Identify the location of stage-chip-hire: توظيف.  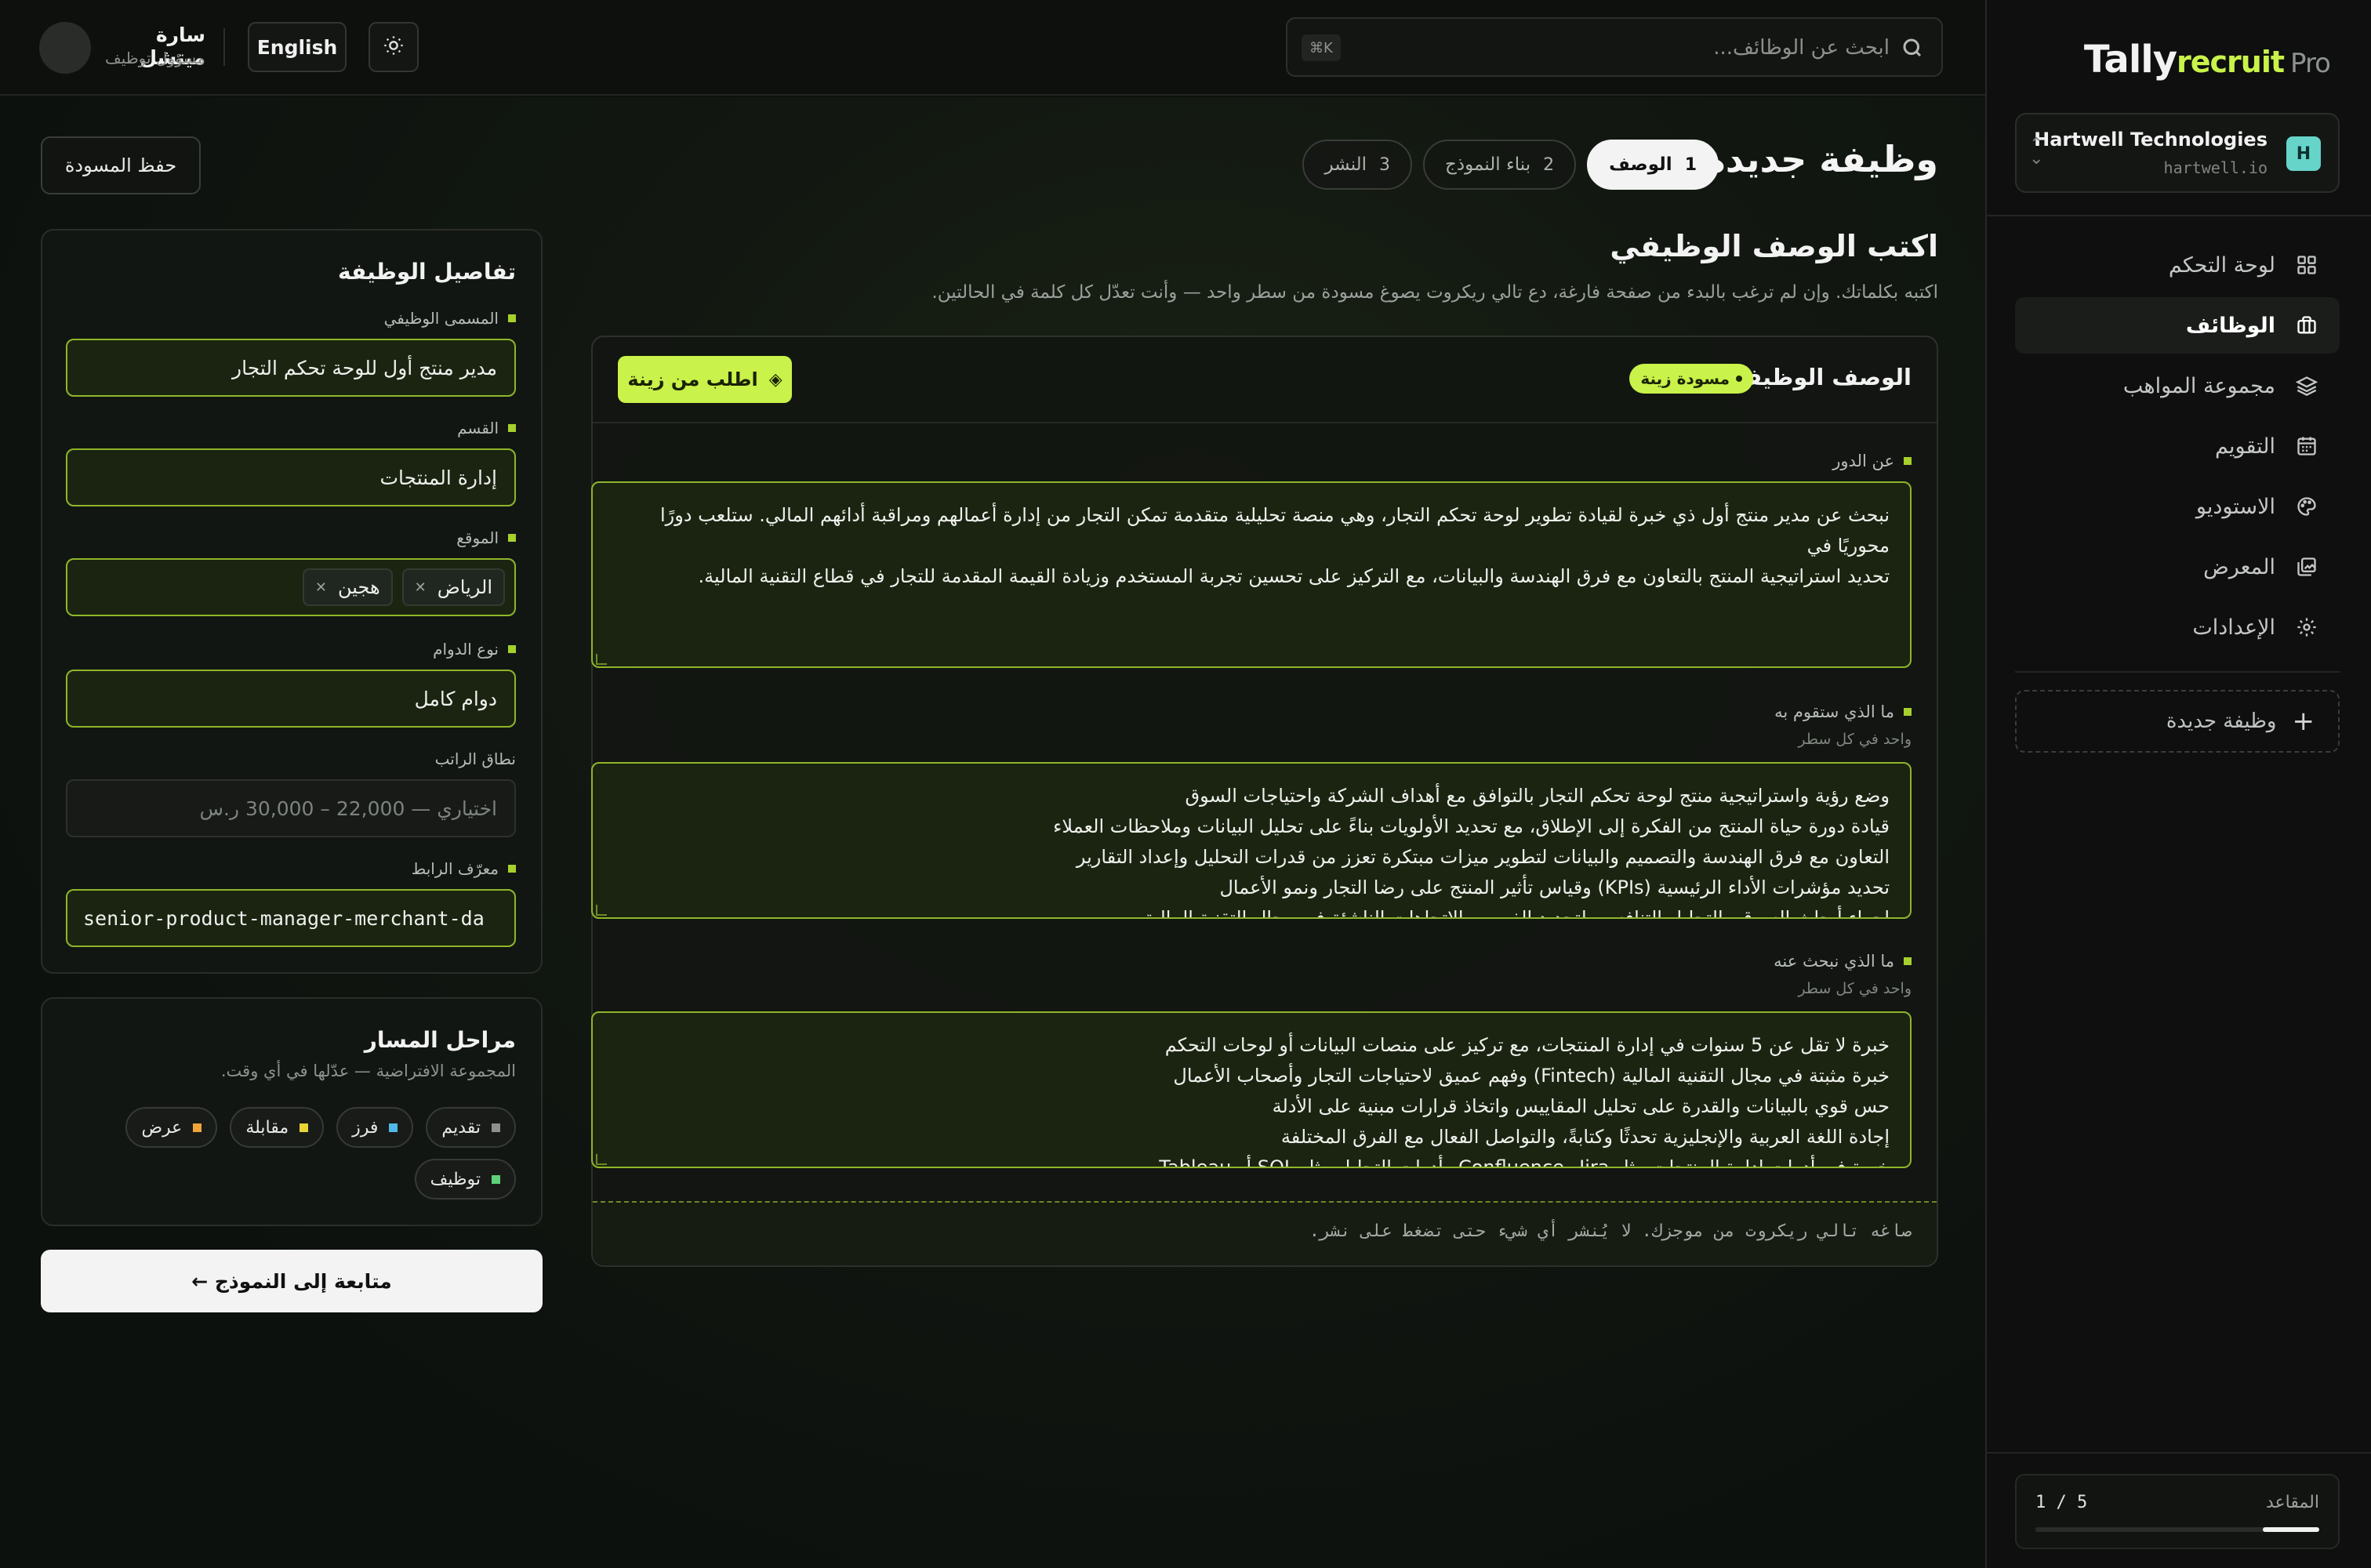
(465, 1179).